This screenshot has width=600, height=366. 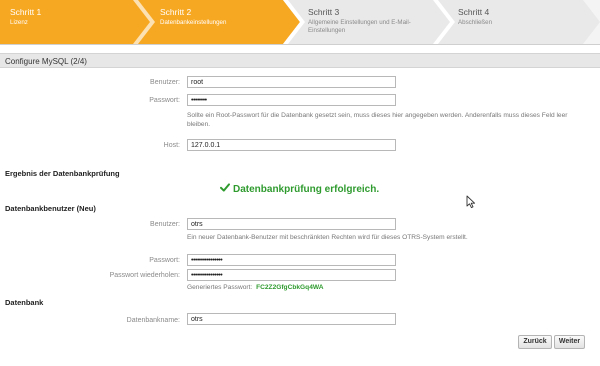 I want to click on host-label: Host:, so click(x=171, y=145).